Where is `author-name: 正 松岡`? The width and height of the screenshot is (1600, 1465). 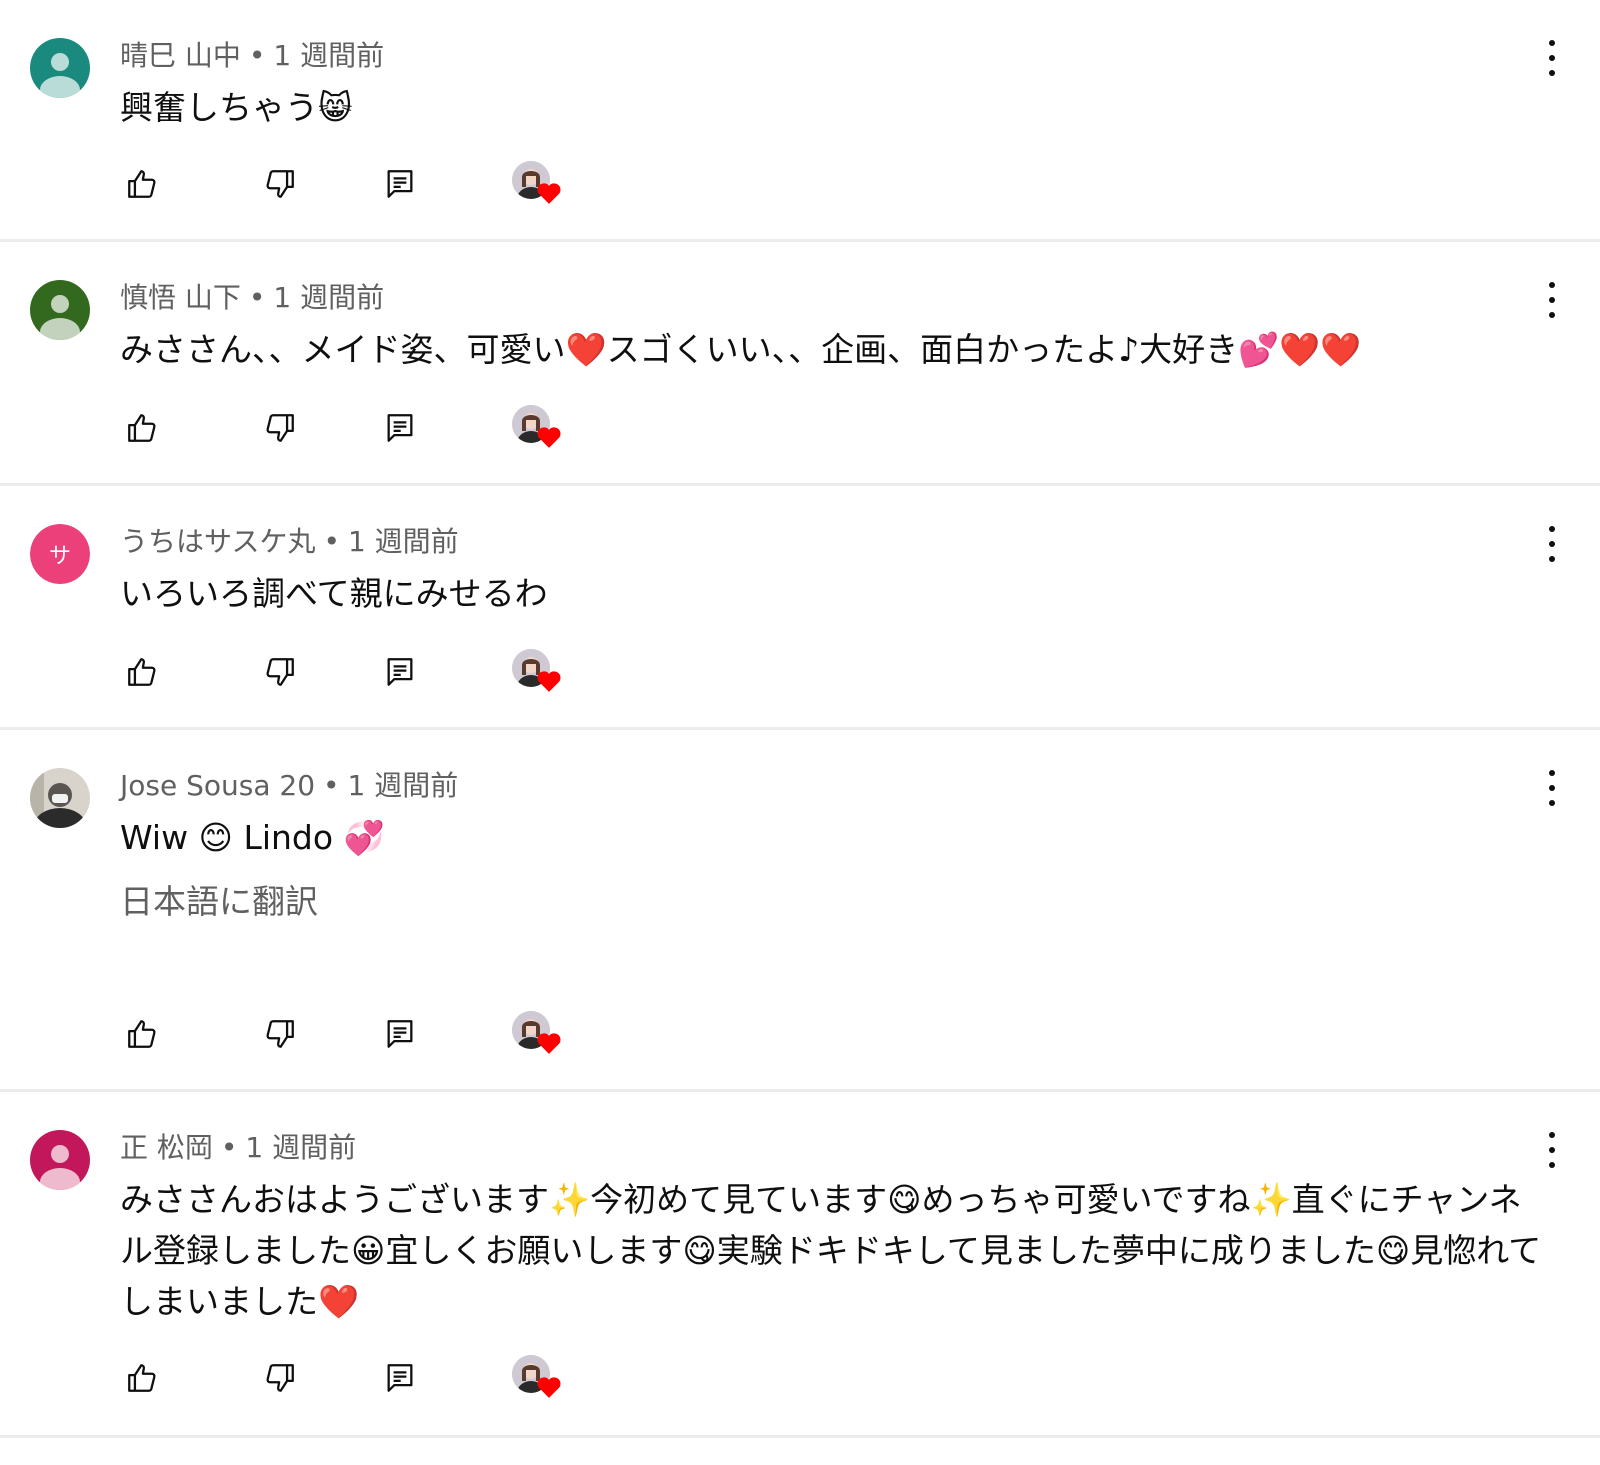
author-name: 正 松岡 is located at coordinates (166, 1147).